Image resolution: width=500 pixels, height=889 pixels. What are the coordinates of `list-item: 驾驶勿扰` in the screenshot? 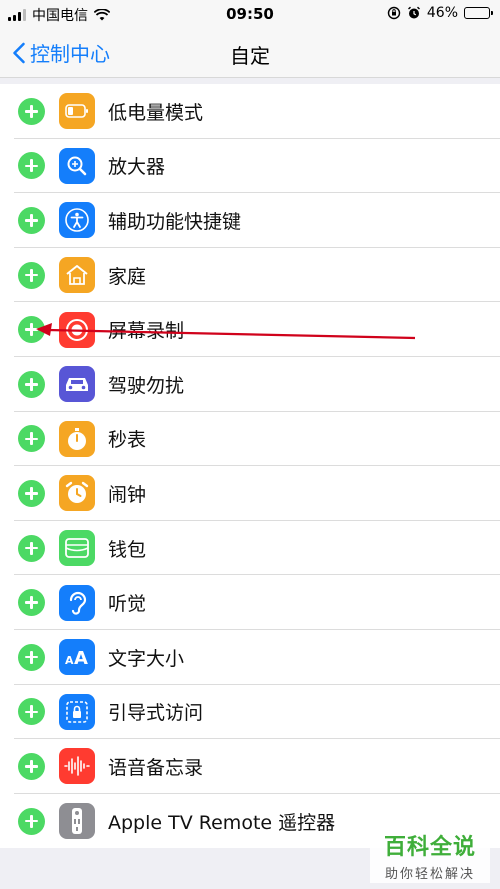 It's located at (250, 384).